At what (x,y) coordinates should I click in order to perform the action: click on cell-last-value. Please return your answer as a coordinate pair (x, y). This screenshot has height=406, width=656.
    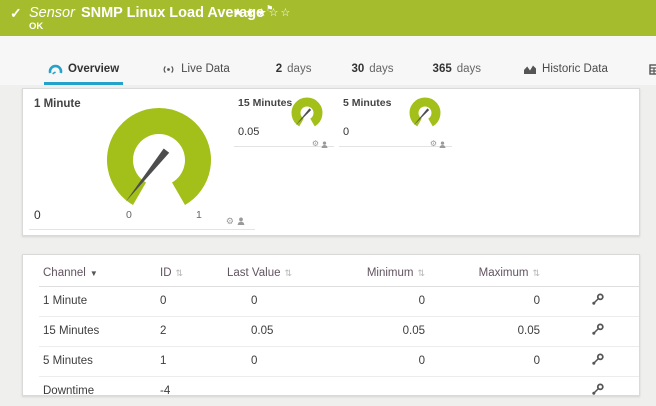
    Looking at the image, I should click on (279, 391).